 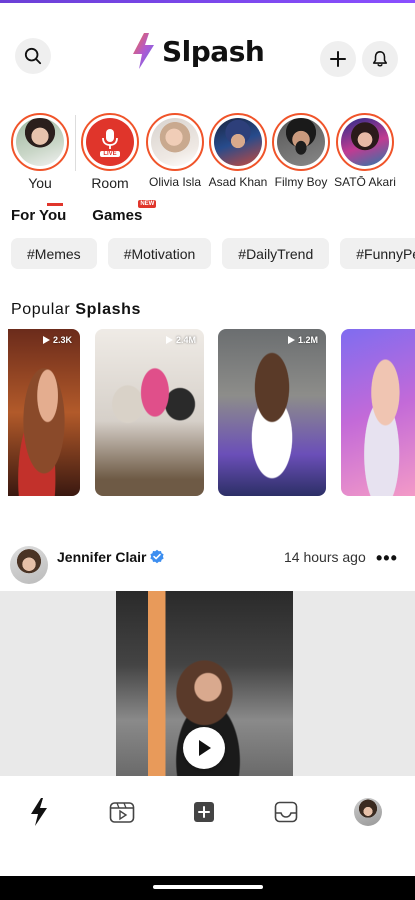 I want to click on popular-splashs-title: Popular Splashs, so click(x=76, y=310).